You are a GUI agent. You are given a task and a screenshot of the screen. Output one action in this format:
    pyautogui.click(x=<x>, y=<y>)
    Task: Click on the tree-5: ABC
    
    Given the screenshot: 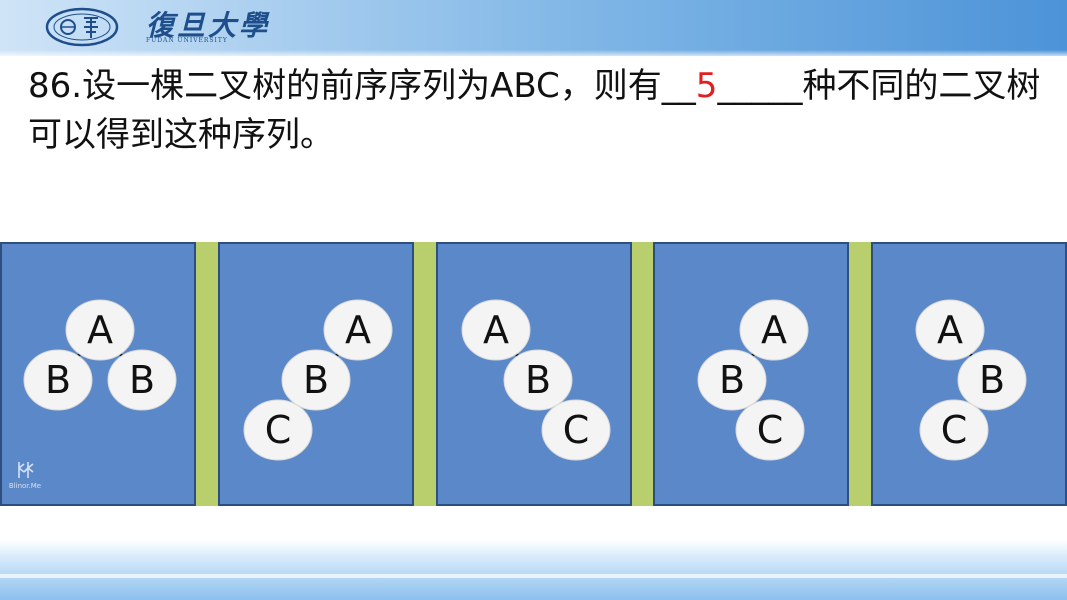 What is the action you would take?
    pyautogui.click(x=971, y=380)
    